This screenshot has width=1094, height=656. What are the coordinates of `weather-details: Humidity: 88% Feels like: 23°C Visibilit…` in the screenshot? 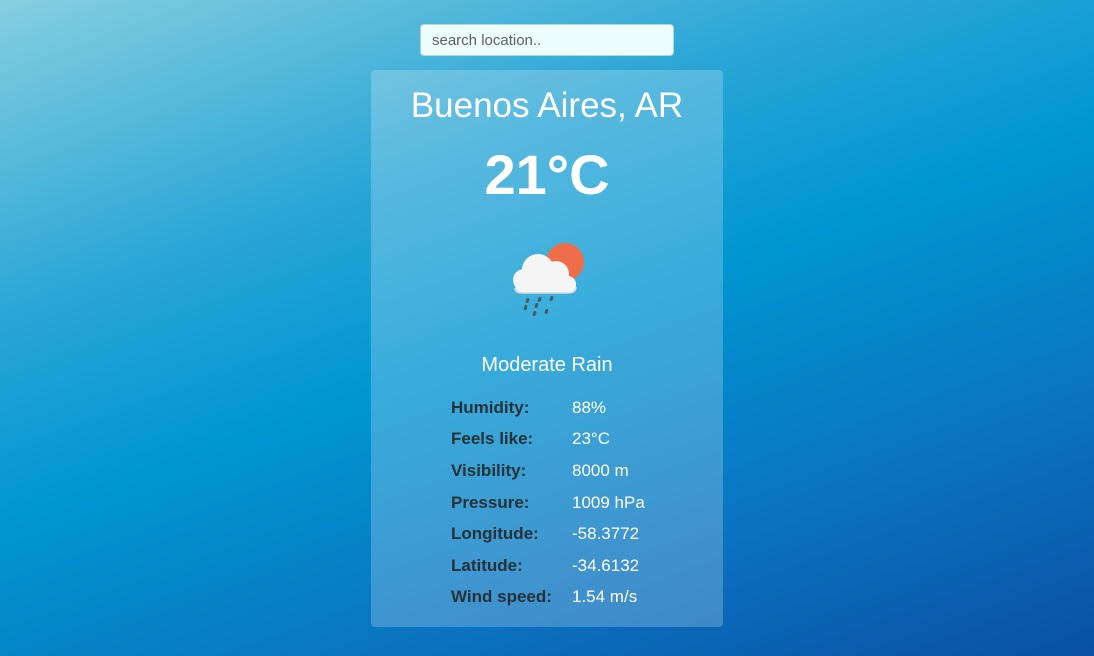 It's located at (561, 502).